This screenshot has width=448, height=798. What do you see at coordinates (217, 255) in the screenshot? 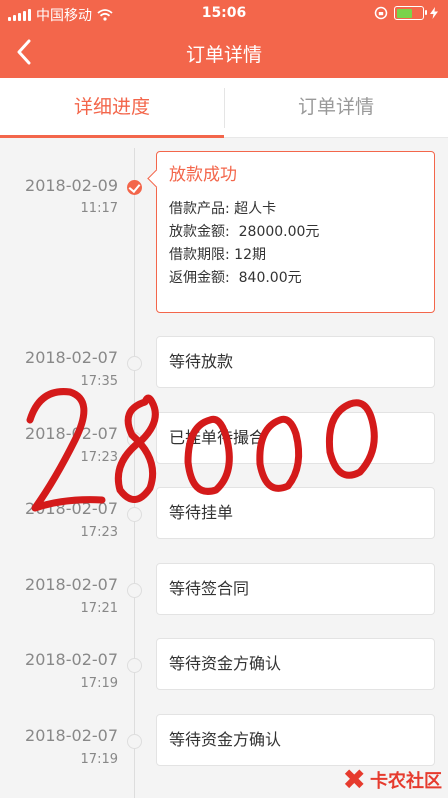
I see `detail-term: 借款期限: 12期` at bounding box center [217, 255].